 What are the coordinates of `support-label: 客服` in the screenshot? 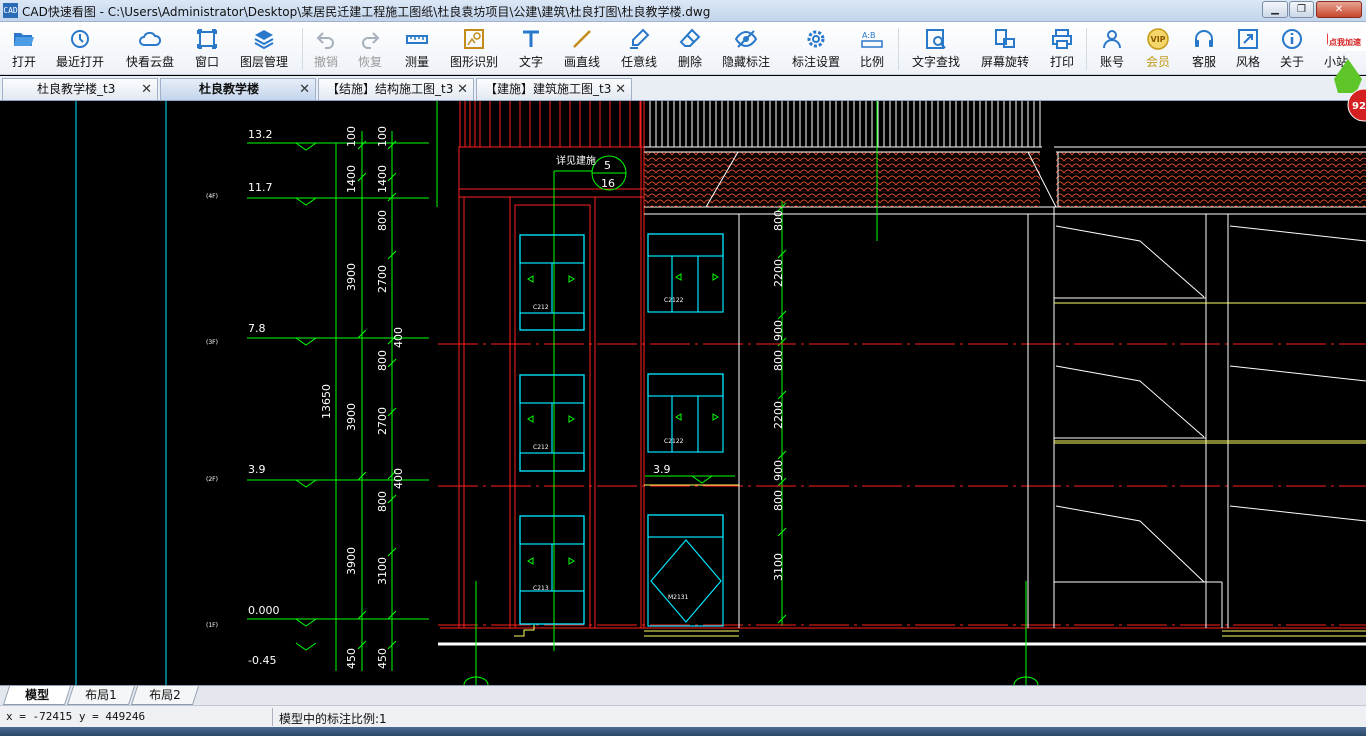 It's located at (1203, 62).